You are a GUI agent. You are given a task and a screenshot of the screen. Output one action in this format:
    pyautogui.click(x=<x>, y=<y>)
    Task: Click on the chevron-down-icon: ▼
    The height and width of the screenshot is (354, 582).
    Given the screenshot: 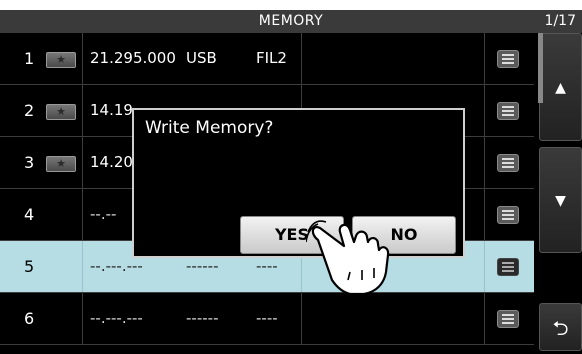 What is the action you would take?
    pyautogui.click(x=560, y=201)
    